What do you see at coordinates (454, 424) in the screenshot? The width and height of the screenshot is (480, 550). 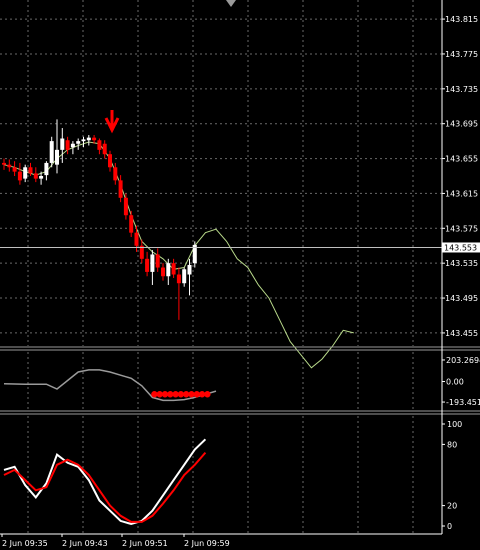 I see `stochastic-scale-label: 100` at bounding box center [454, 424].